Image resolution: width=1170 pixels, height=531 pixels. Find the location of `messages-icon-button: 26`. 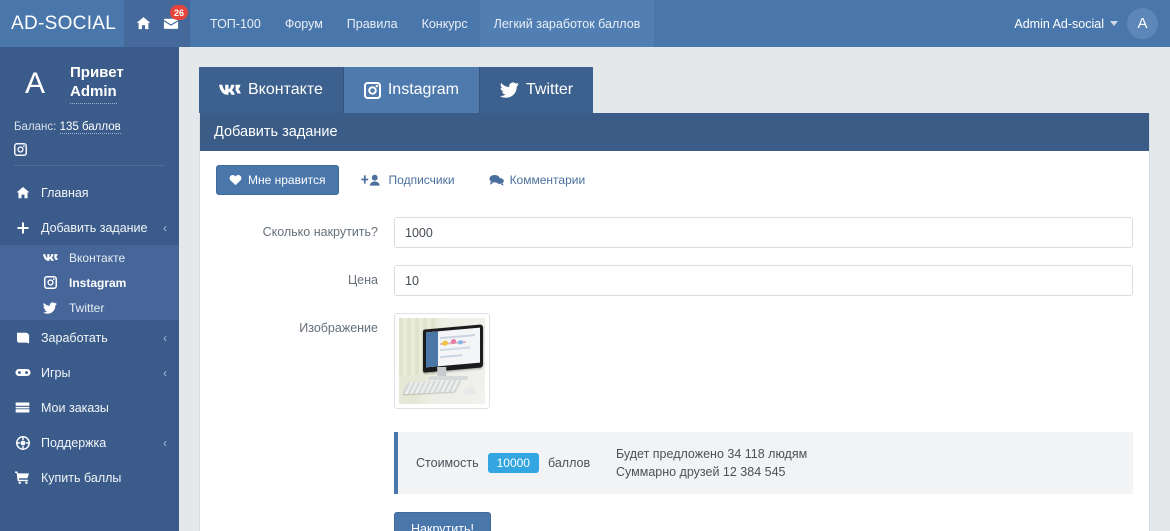

messages-icon-button: 26 is located at coordinates (173, 23).